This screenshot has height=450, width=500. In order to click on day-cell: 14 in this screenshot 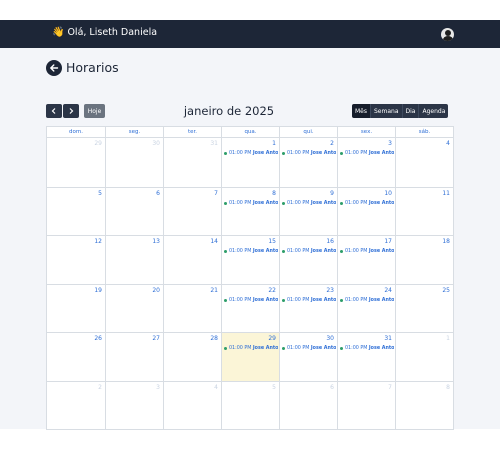, I will do `click(192, 259)`.